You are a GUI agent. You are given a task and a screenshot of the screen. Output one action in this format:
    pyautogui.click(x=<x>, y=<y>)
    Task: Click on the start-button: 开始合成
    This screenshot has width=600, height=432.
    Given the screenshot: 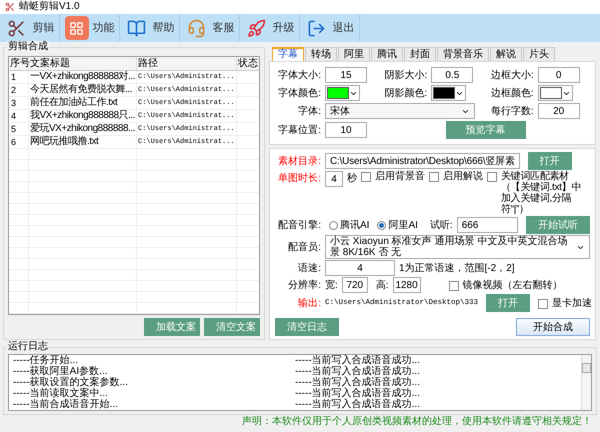 What is the action you would take?
    pyautogui.click(x=553, y=327)
    